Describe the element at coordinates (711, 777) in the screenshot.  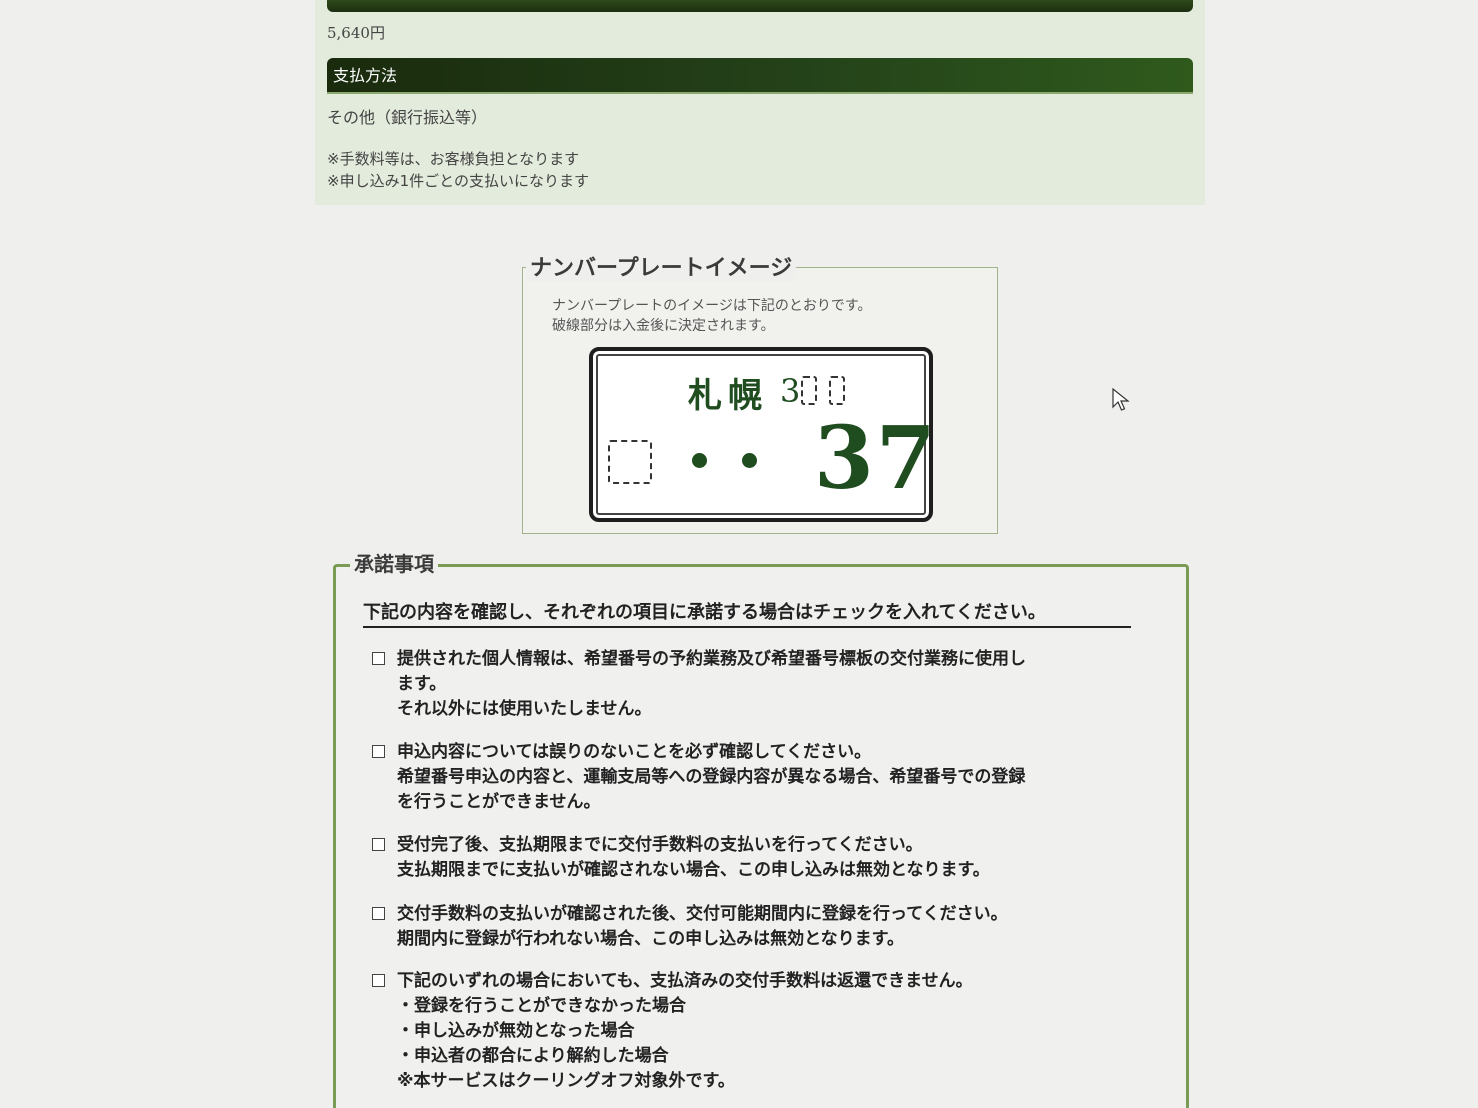
I see `consent-item-text: 希望番号申込の内容と、運輸支局等への登録内容が異なる場合、希望番号での登録` at that location.